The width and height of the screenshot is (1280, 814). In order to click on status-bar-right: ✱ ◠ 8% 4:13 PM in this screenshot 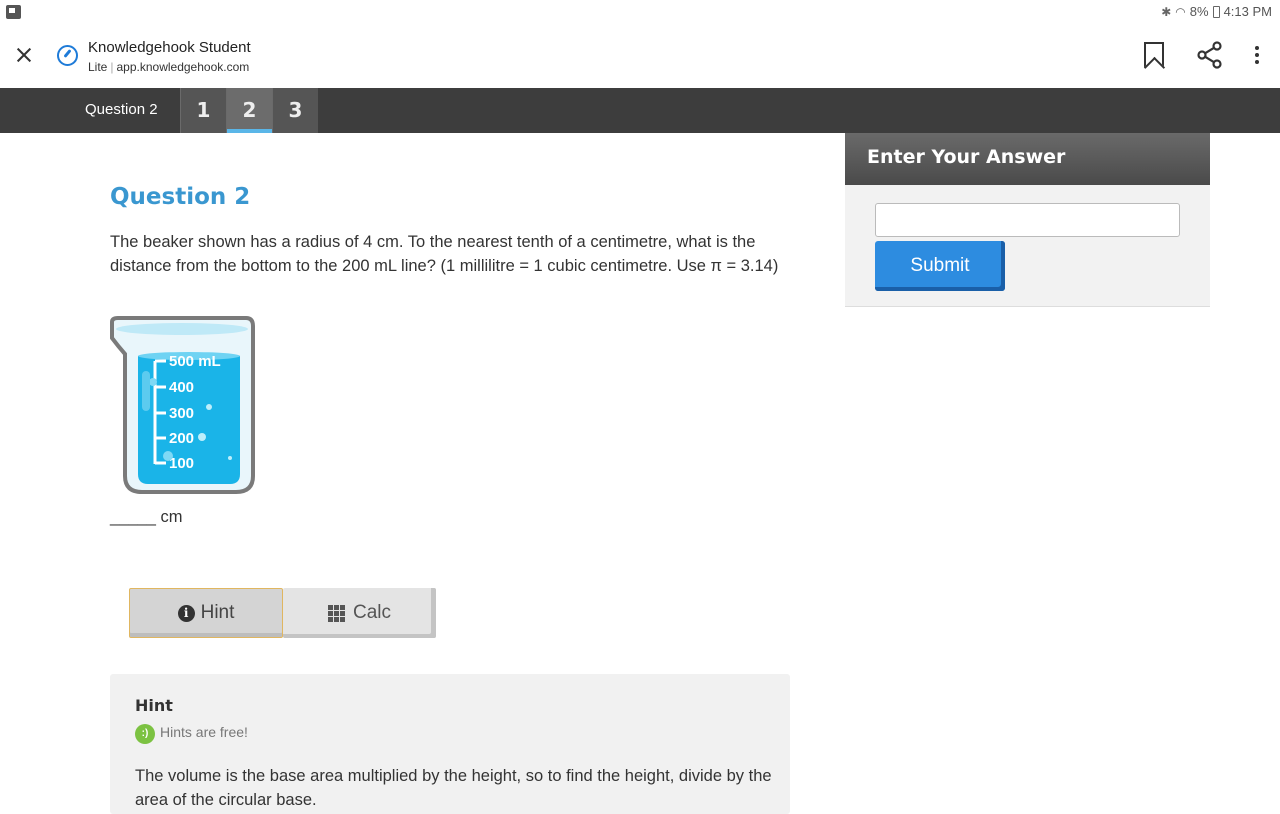, I will do `click(1216, 11)`.